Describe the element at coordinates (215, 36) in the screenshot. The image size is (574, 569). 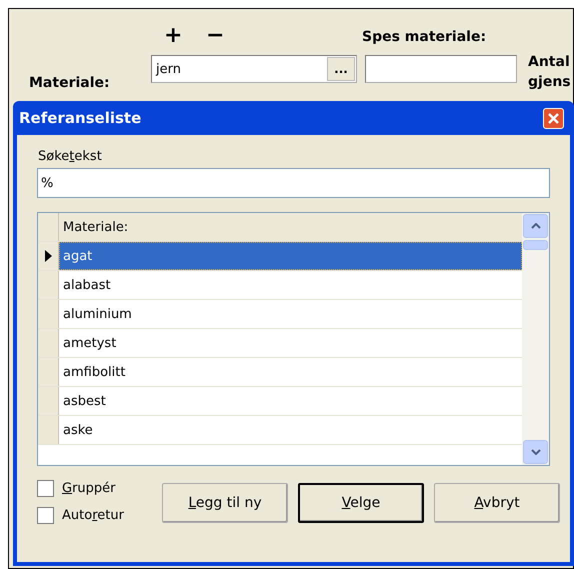
I see `remove-button: −` at that location.